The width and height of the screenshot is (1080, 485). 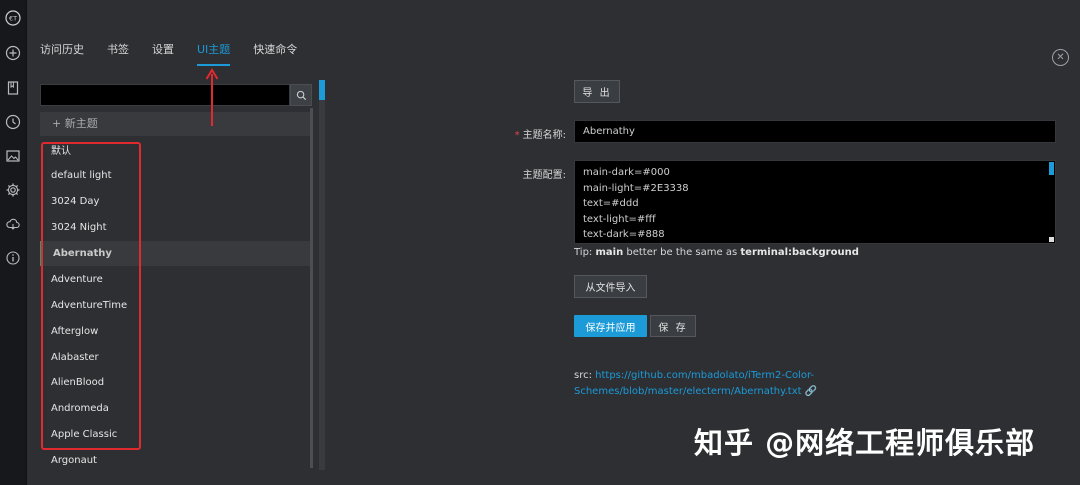 What do you see at coordinates (176, 124) in the screenshot?
I see `new-theme-button: + 新主题` at bounding box center [176, 124].